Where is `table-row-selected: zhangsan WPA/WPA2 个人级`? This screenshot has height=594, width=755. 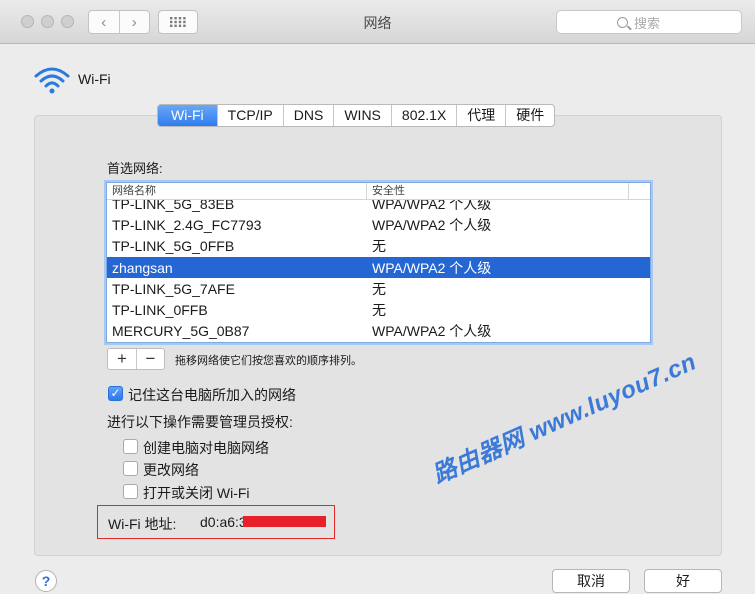 table-row-selected: zhangsan WPA/WPA2 个人级 is located at coordinates (378, 267).